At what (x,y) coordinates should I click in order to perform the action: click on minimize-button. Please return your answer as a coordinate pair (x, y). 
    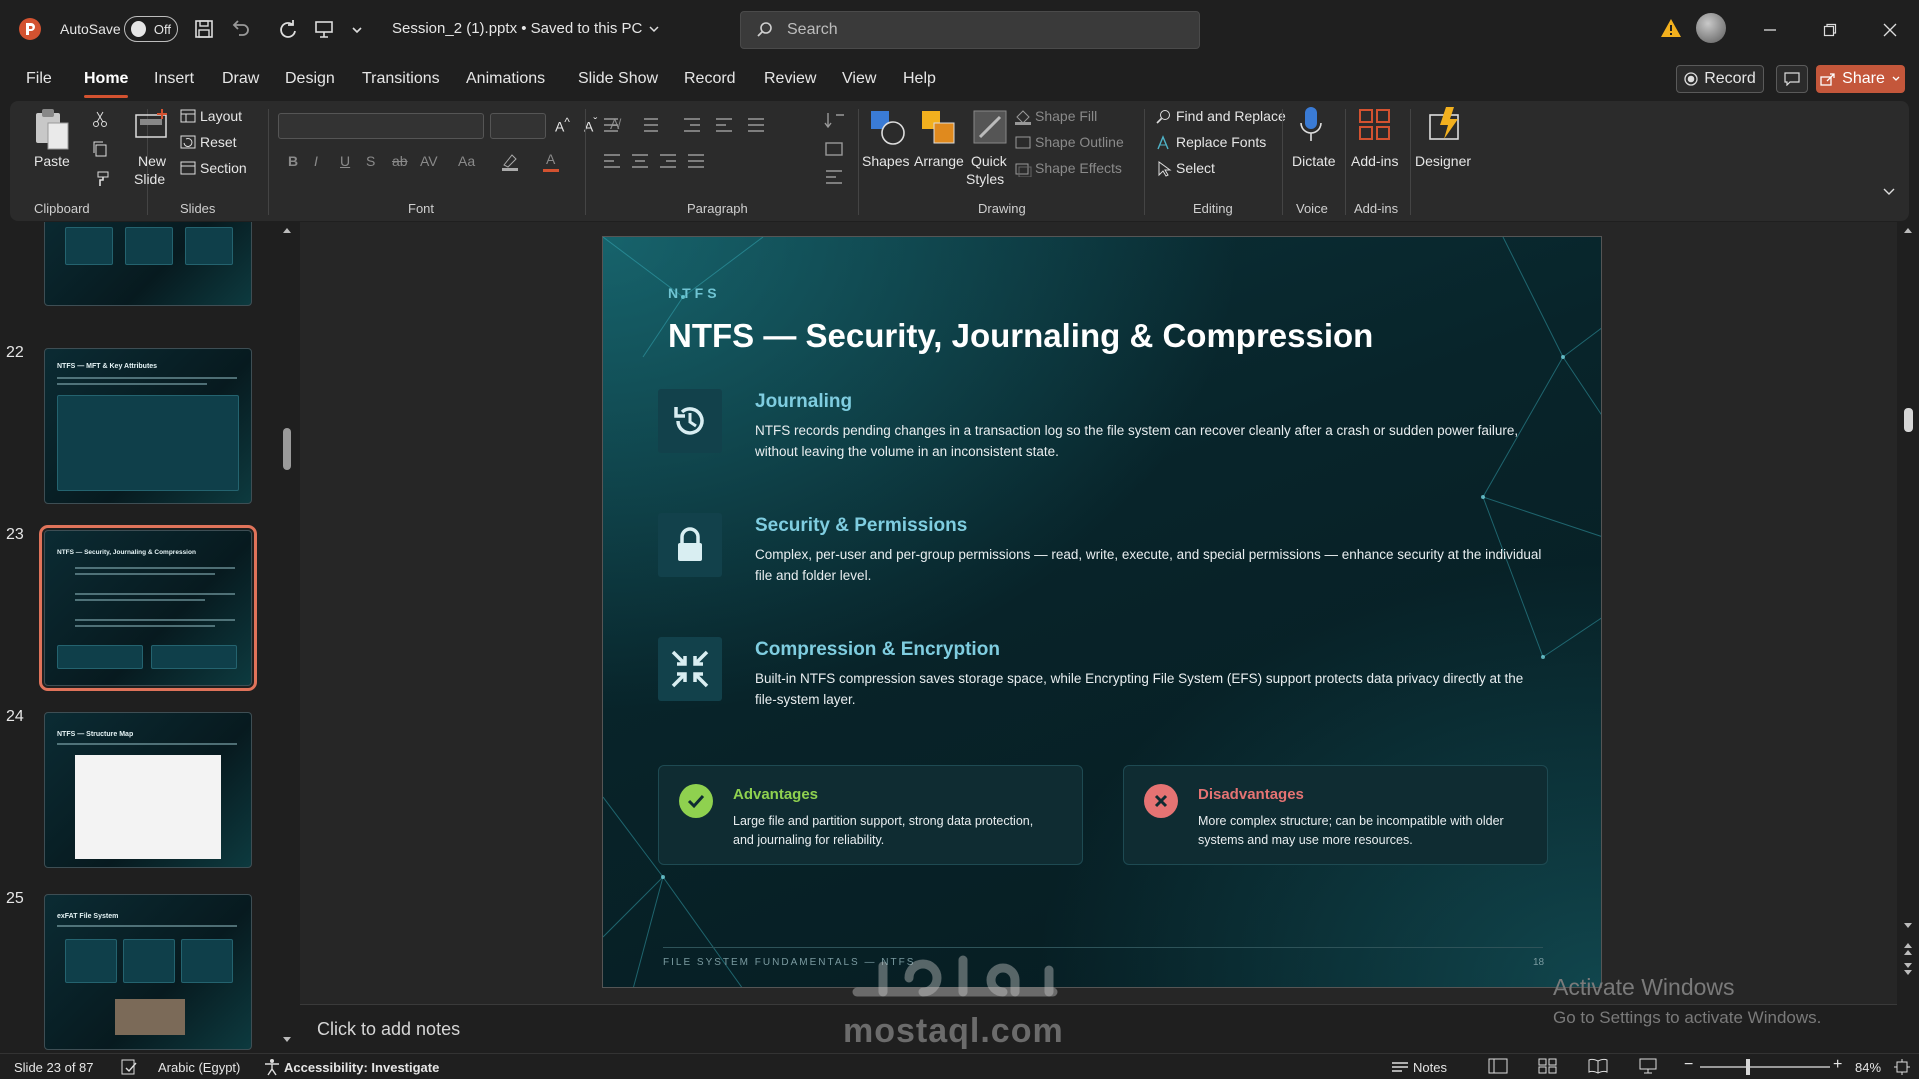
    Looking at the image, I should click on (1770, 30).